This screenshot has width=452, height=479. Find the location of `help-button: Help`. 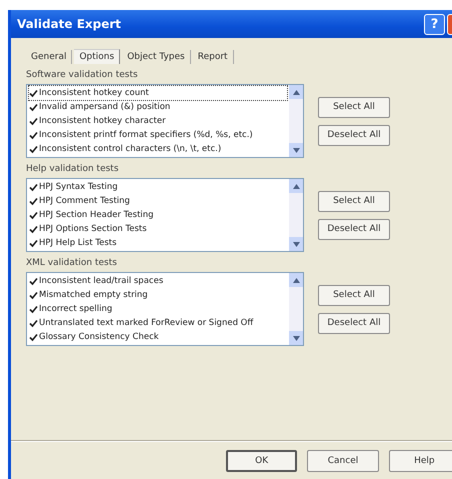

help-button: Help is located at coordinates (420, 461).